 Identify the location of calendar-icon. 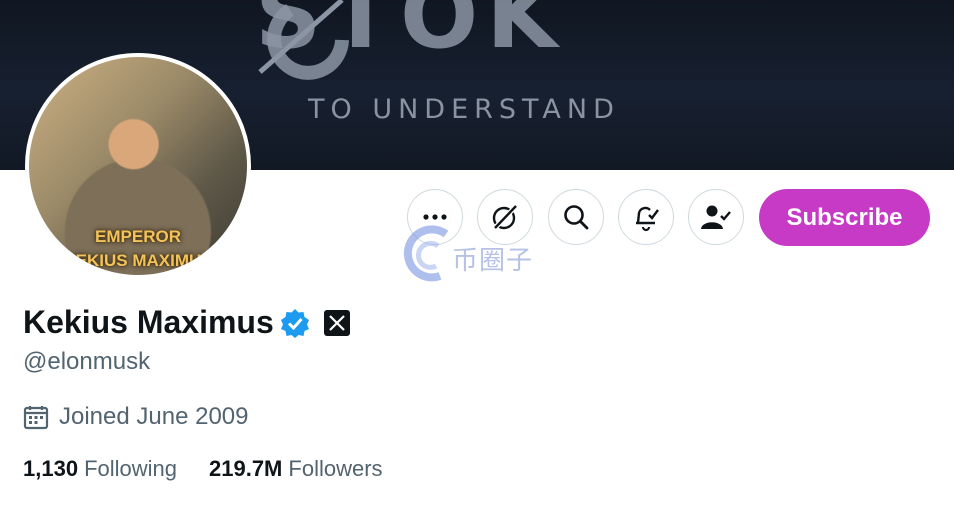
(36, 418).